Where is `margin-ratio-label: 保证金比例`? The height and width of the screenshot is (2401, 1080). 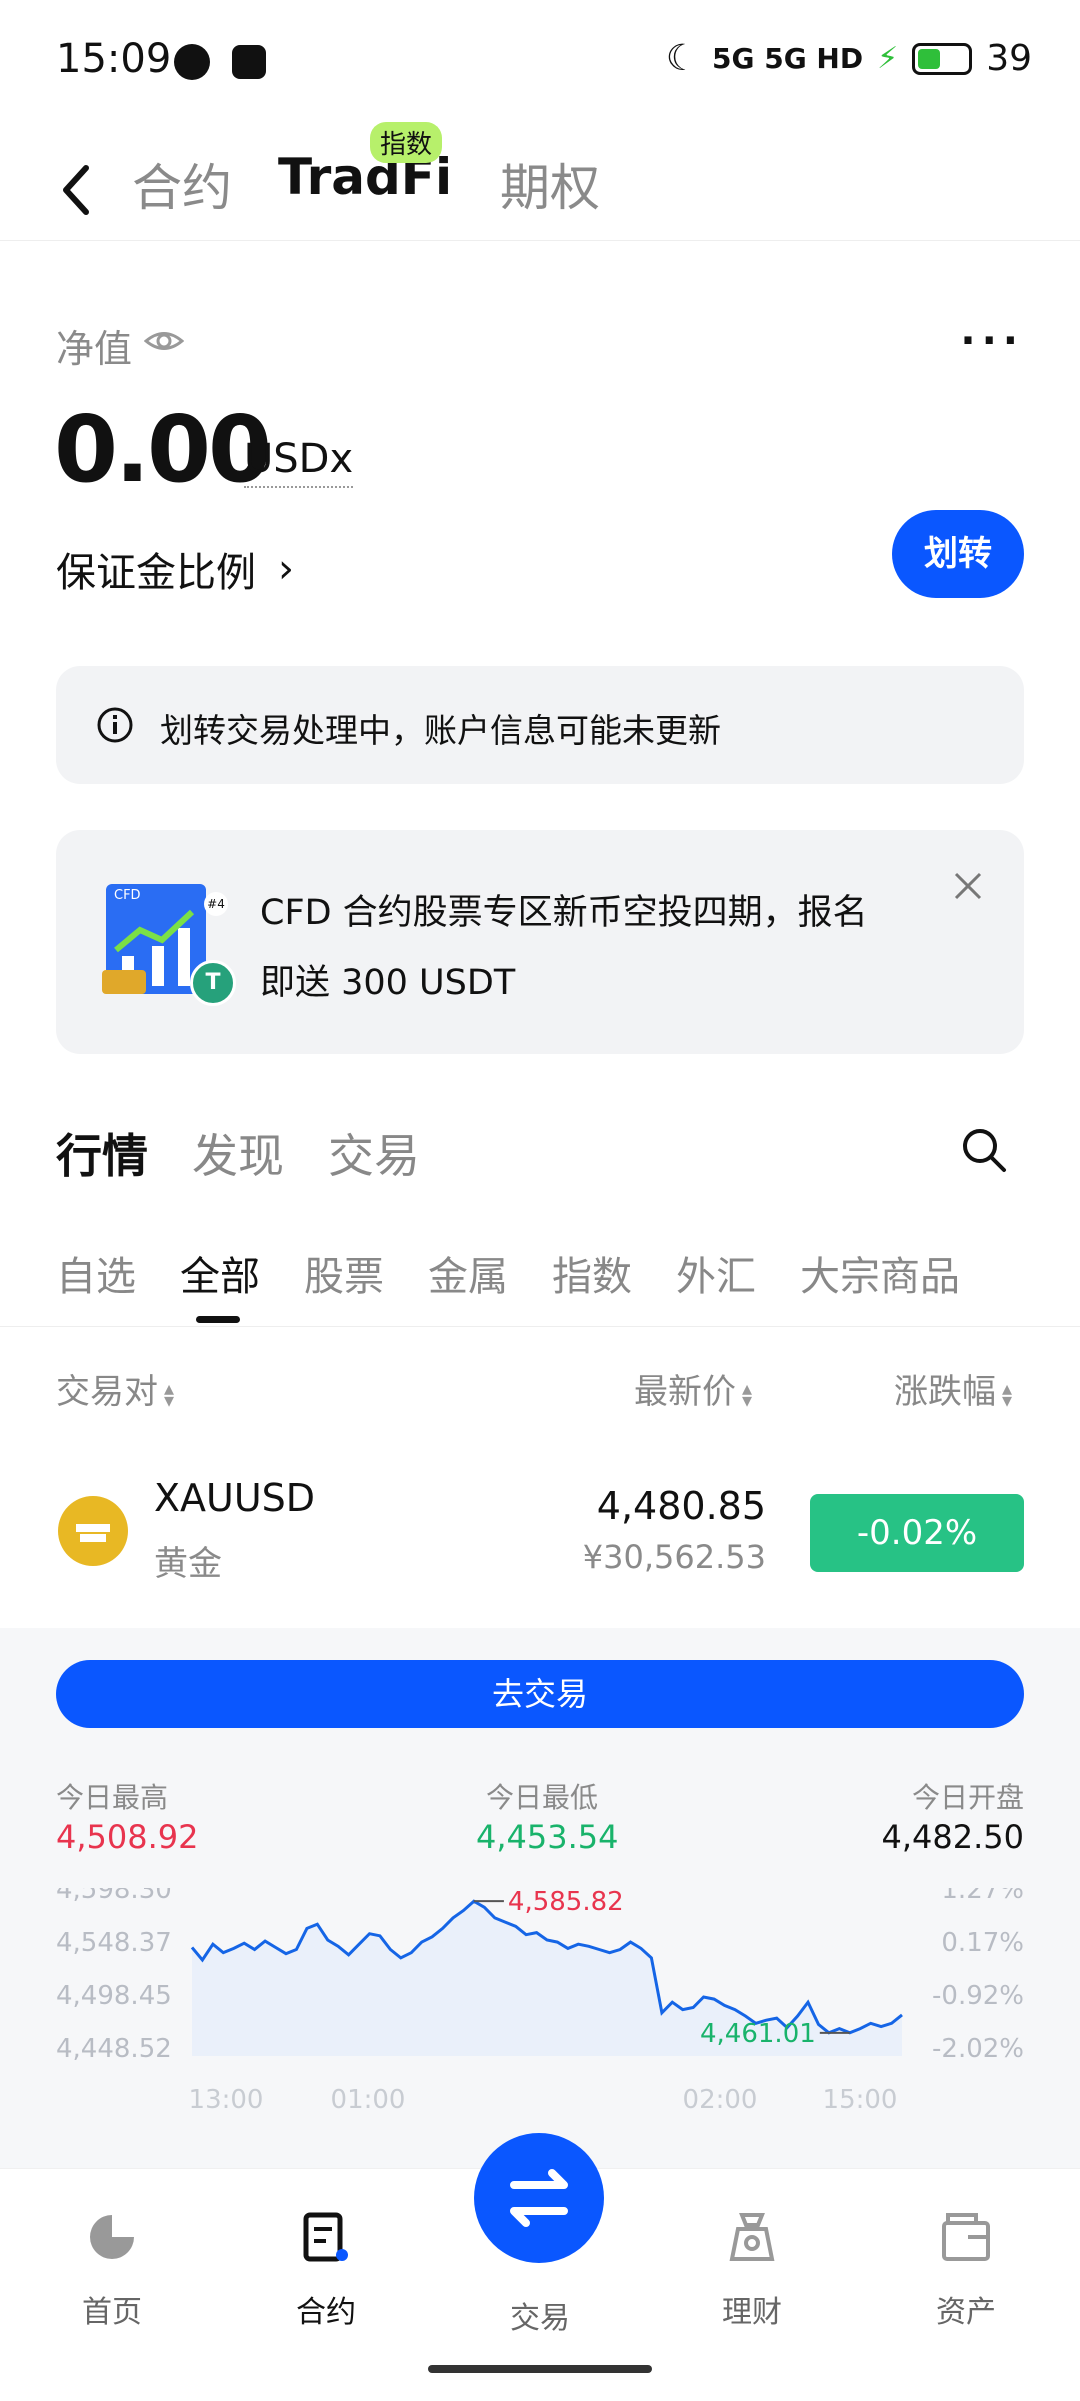 margin-ratio-label: 保证金比例 is located at coordinates (156, 573).